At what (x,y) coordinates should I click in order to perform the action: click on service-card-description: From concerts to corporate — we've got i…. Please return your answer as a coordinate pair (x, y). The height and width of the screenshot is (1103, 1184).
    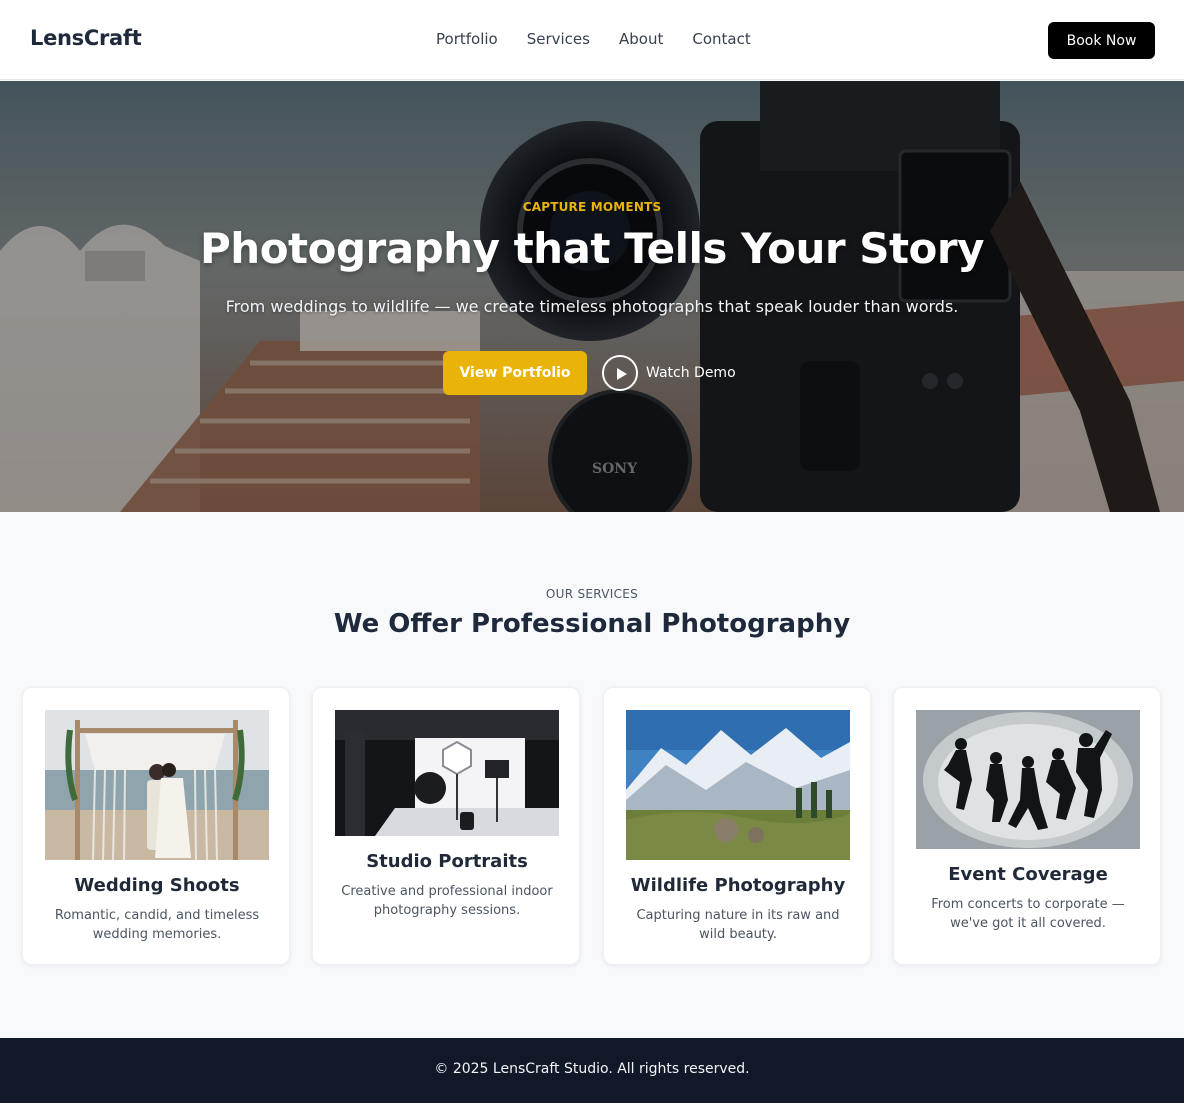
    Looking at the image, I should click on (1028, 914).